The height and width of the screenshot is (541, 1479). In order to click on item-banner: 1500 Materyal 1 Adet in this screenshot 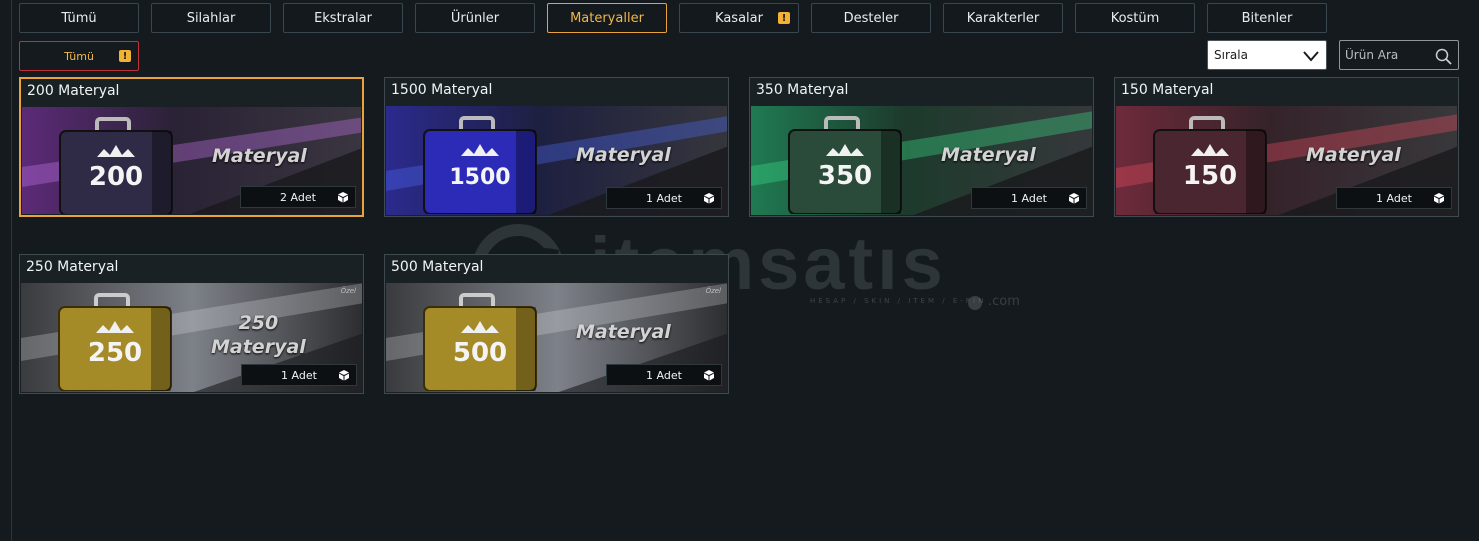, I will do `click(556, 160)`.